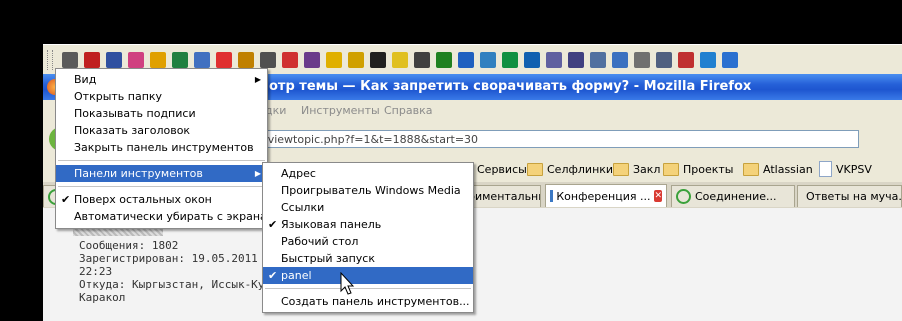 Image resolution: width=902 pixels, height=321 pixels. I want to click on submenu-item-media-player: Проигрыватель Windows Media, so click(368, 190).